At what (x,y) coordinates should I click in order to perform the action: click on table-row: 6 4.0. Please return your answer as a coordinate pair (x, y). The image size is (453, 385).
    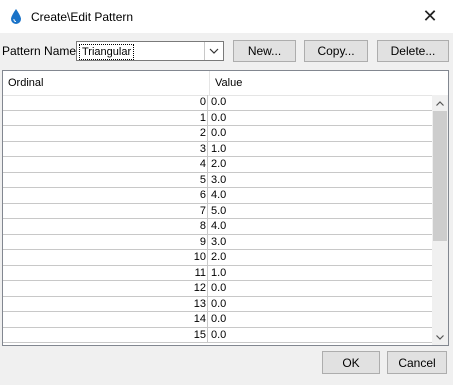
    Looking at the image, I should click on (218, 196).